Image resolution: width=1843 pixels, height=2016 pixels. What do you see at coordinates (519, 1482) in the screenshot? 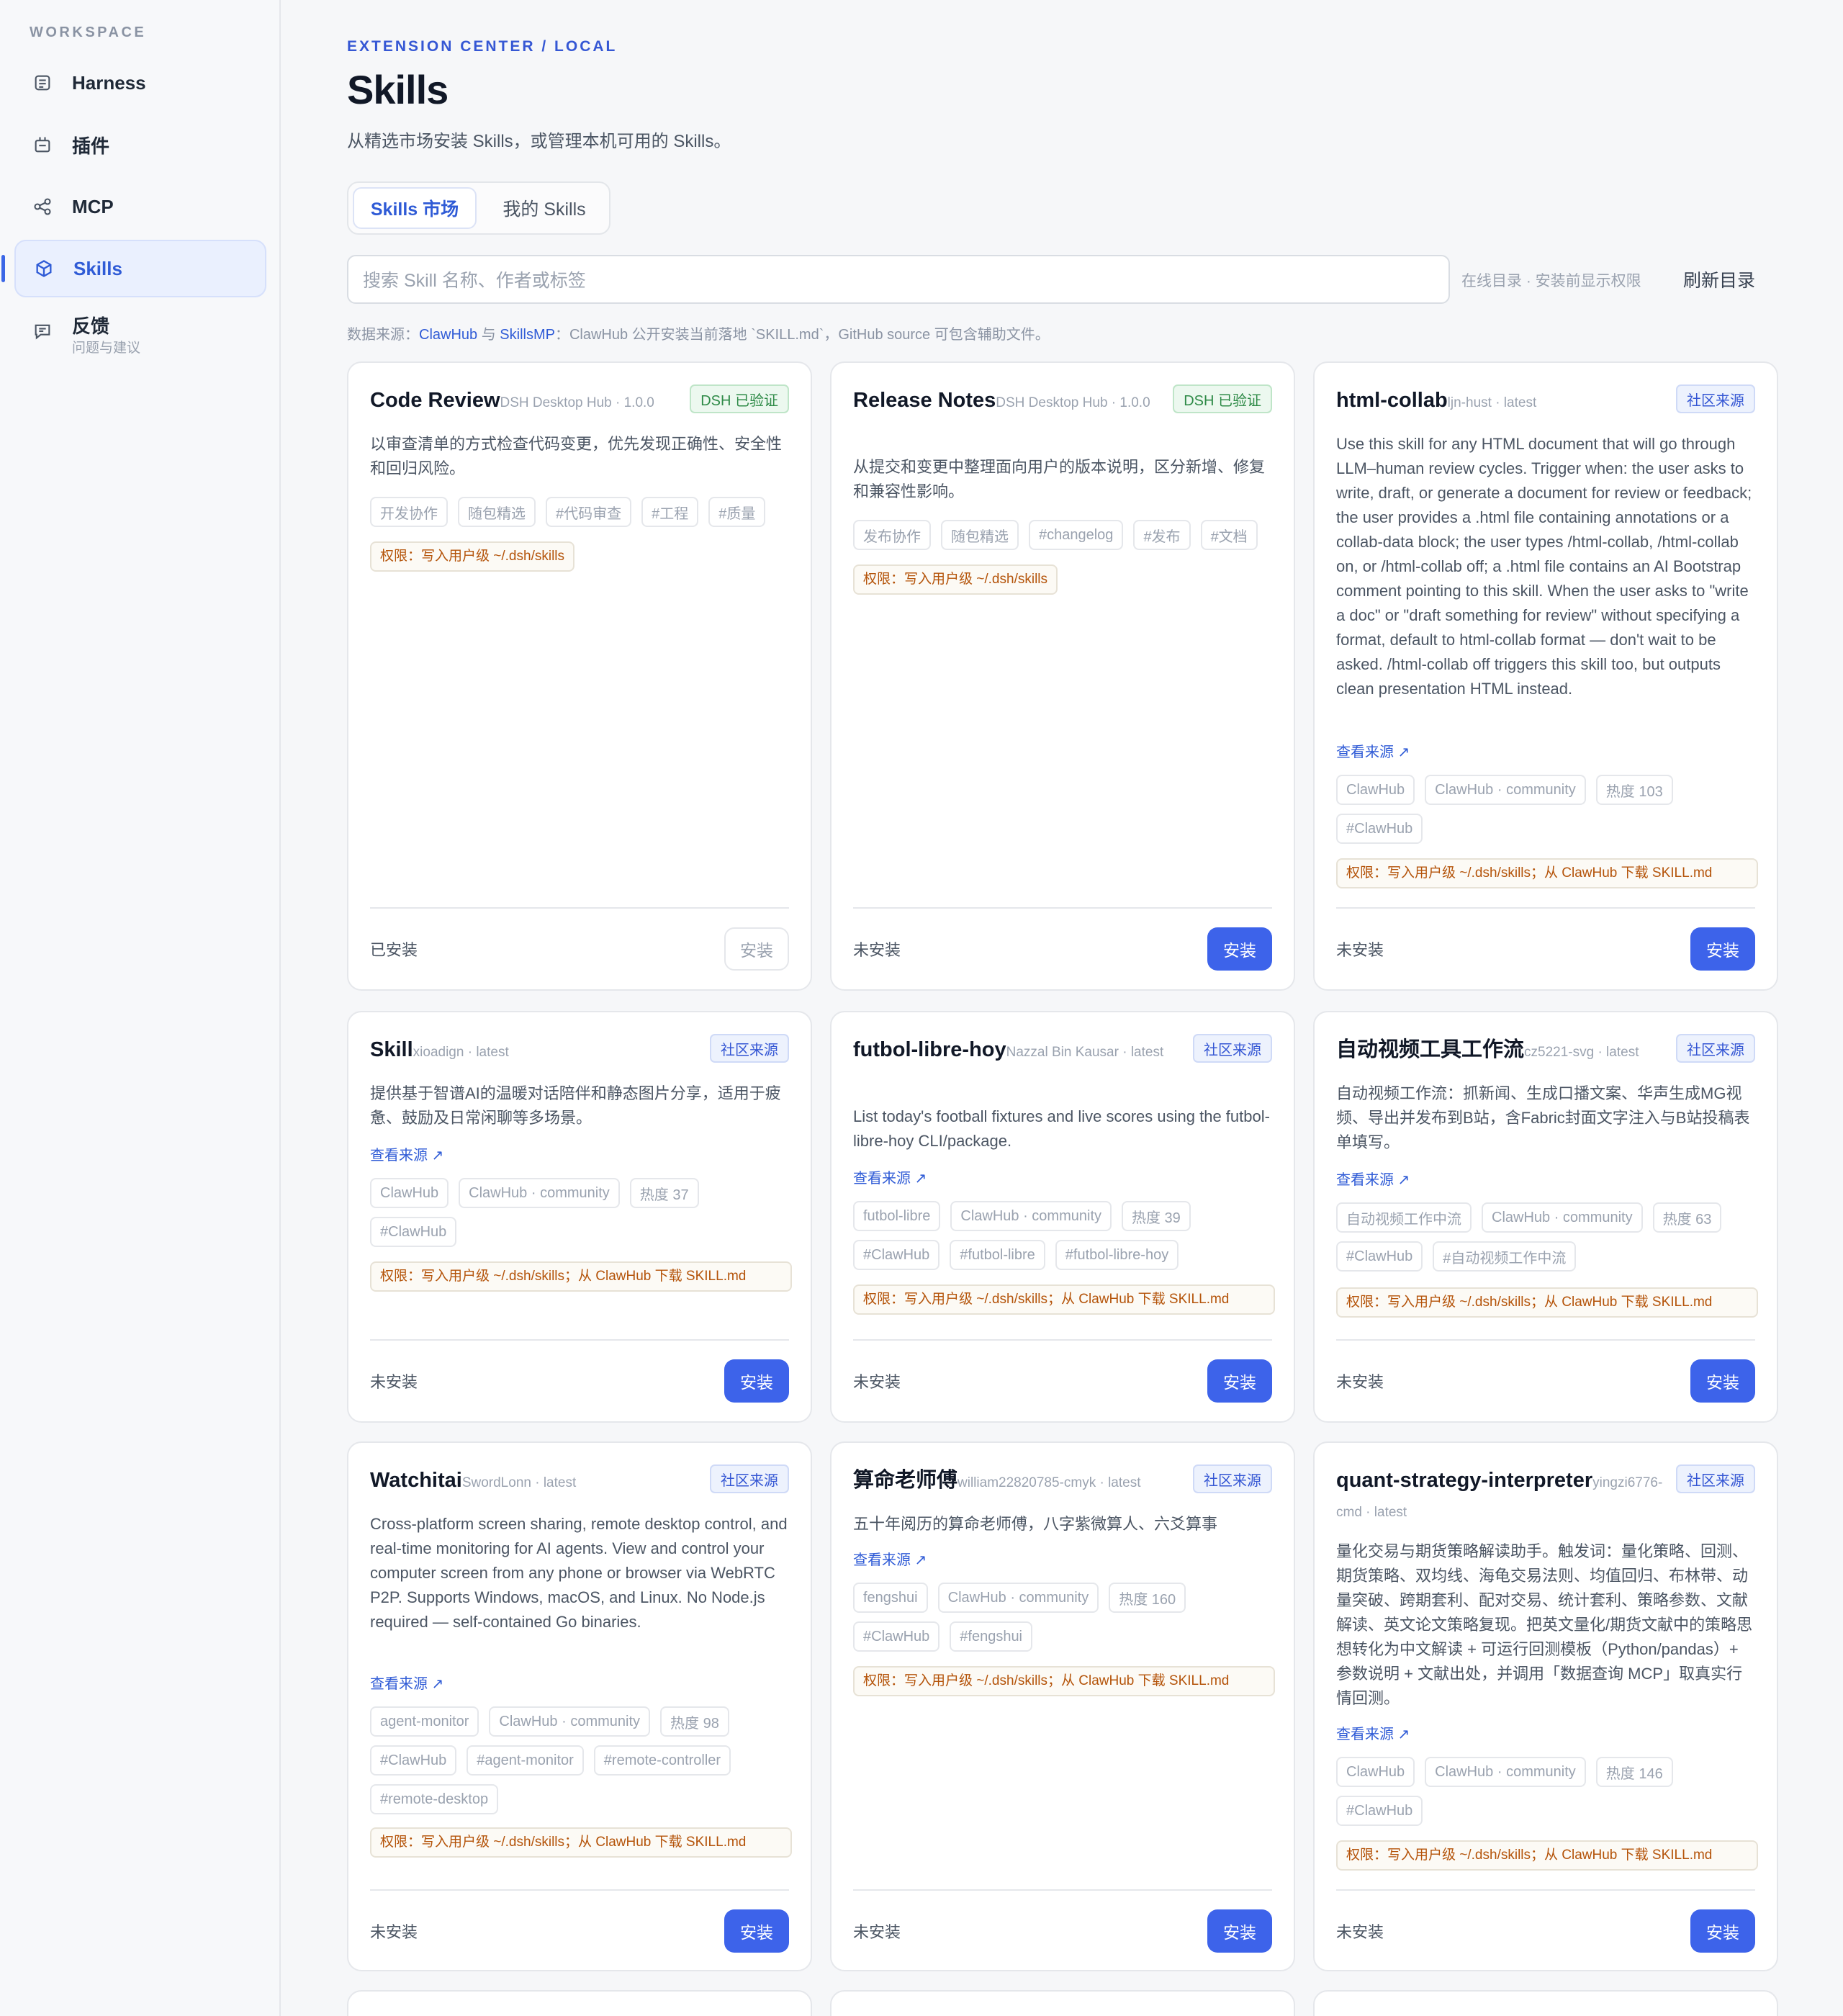
I see `skill-meta: SwordLonn · latest` at bounding box center [519, 1482].